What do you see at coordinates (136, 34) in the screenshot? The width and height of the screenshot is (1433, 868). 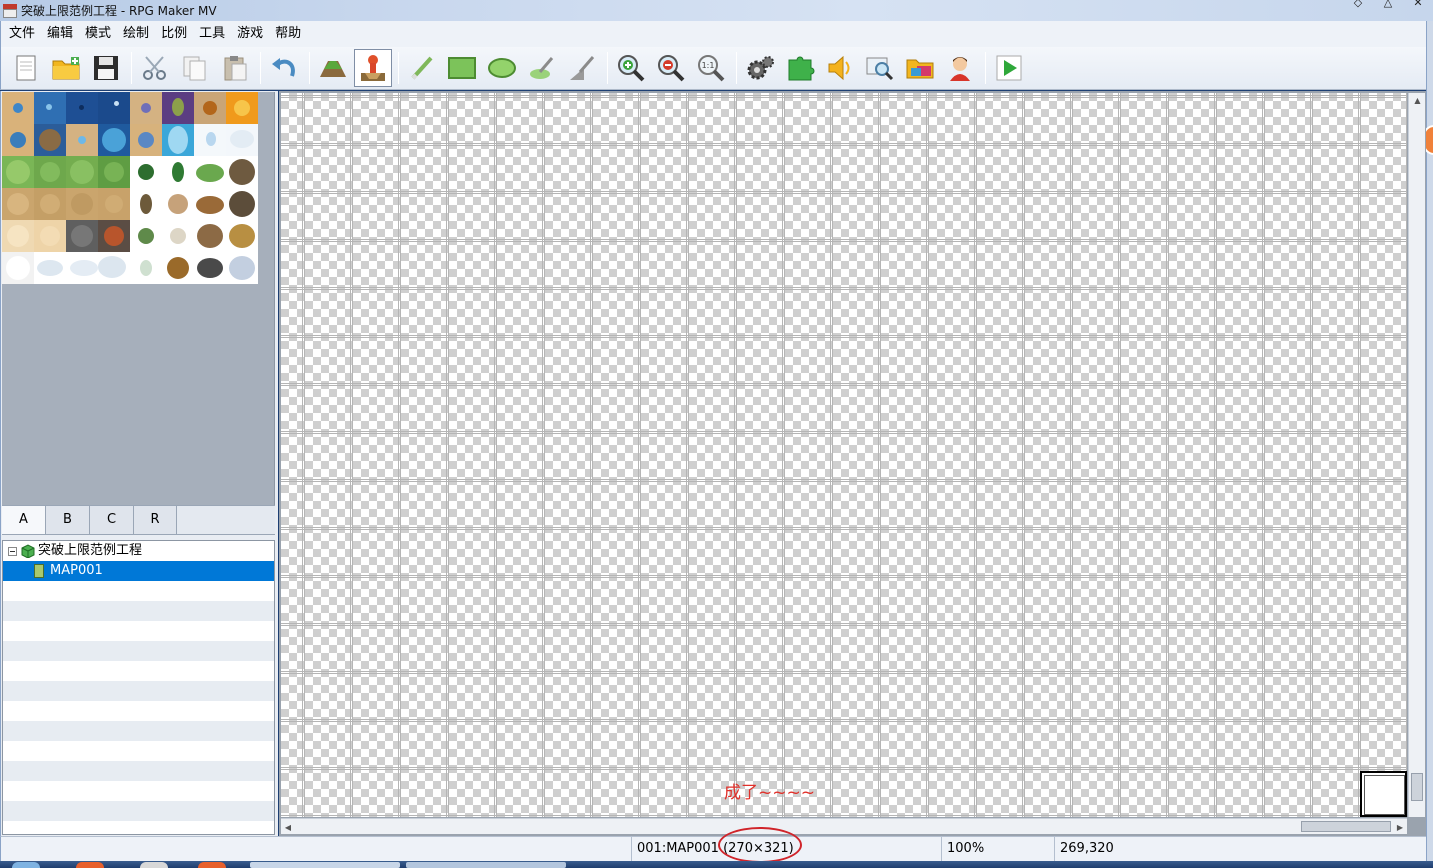 I see `menu-draw: 绘制` at bounding box center [136, 34].